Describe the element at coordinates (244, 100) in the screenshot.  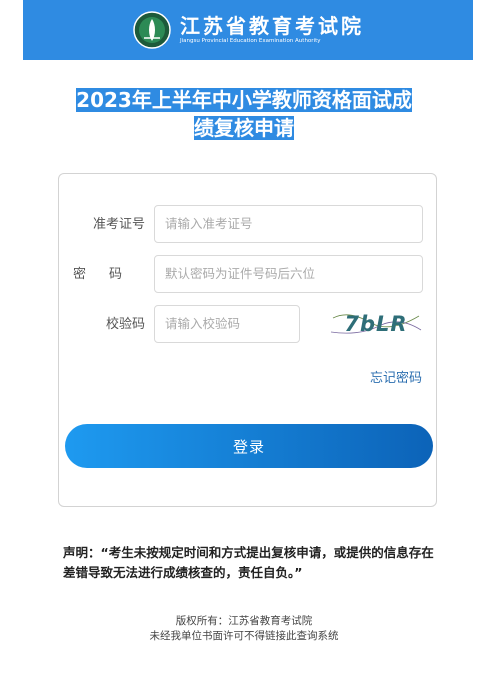
I see `page-title-line1: 2023年上半年中小学教师资格面试成` at that location.